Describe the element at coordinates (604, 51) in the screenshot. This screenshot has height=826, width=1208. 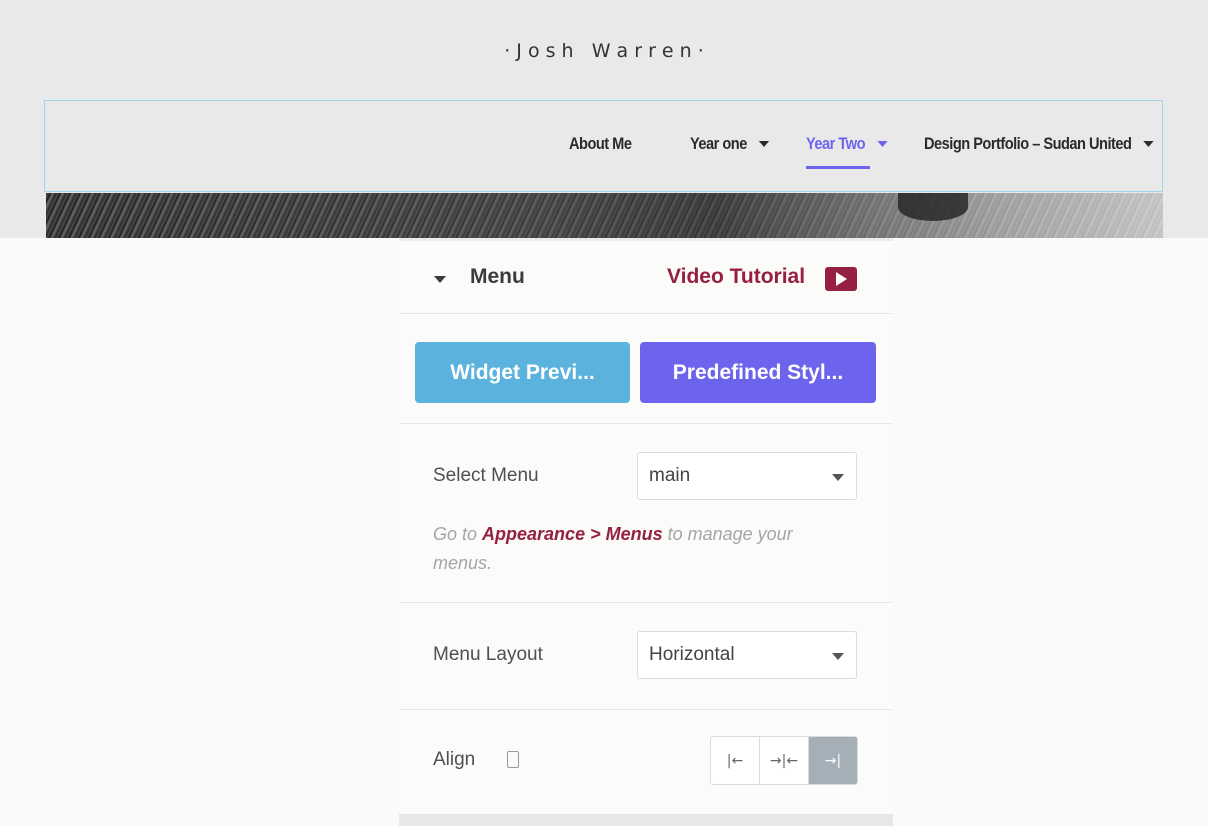
I see `site-title: · J o s h W a r r e n ·` at that location.